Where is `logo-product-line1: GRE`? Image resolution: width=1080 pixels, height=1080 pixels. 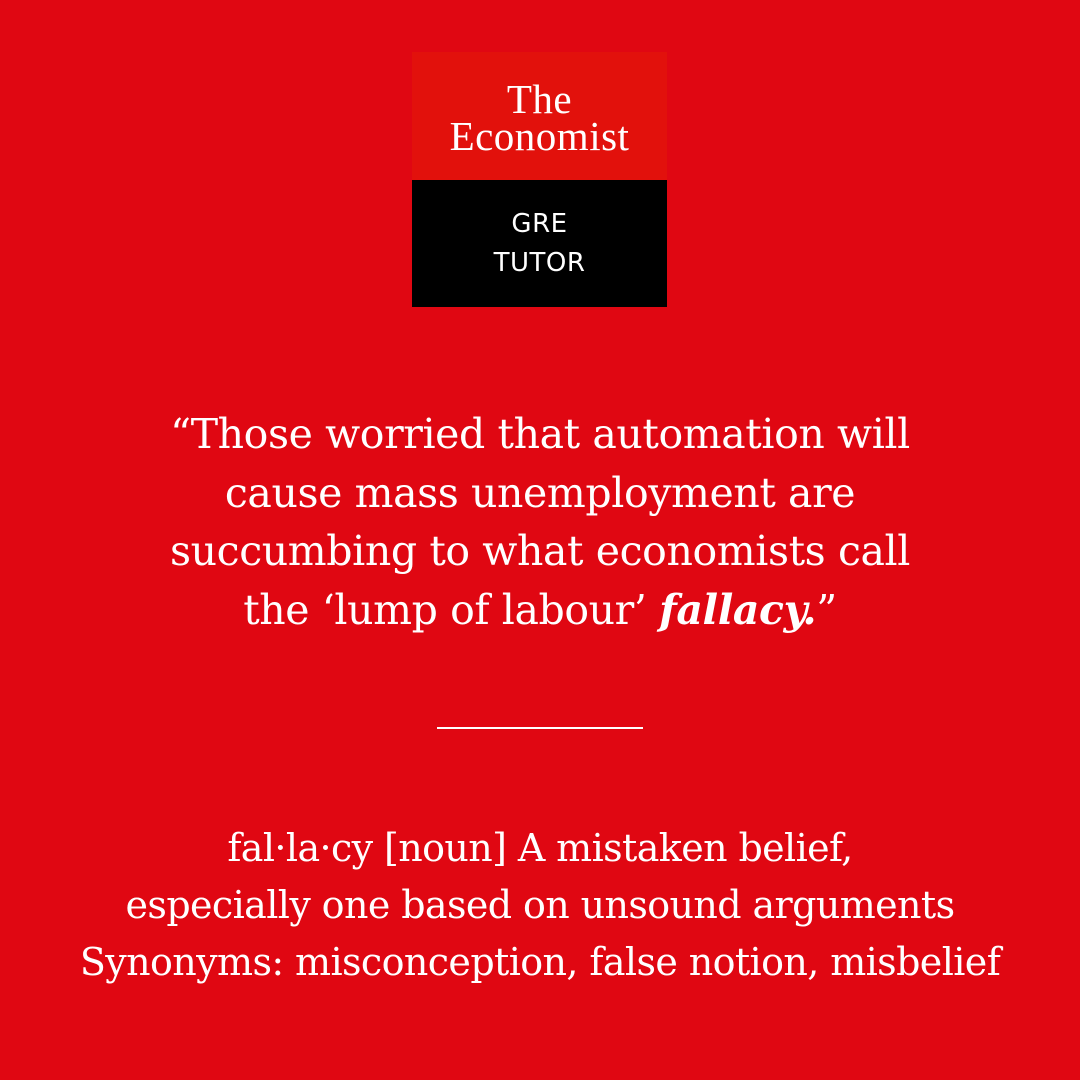
logo-product-line1: GRE is located at coordinates (539, 223).